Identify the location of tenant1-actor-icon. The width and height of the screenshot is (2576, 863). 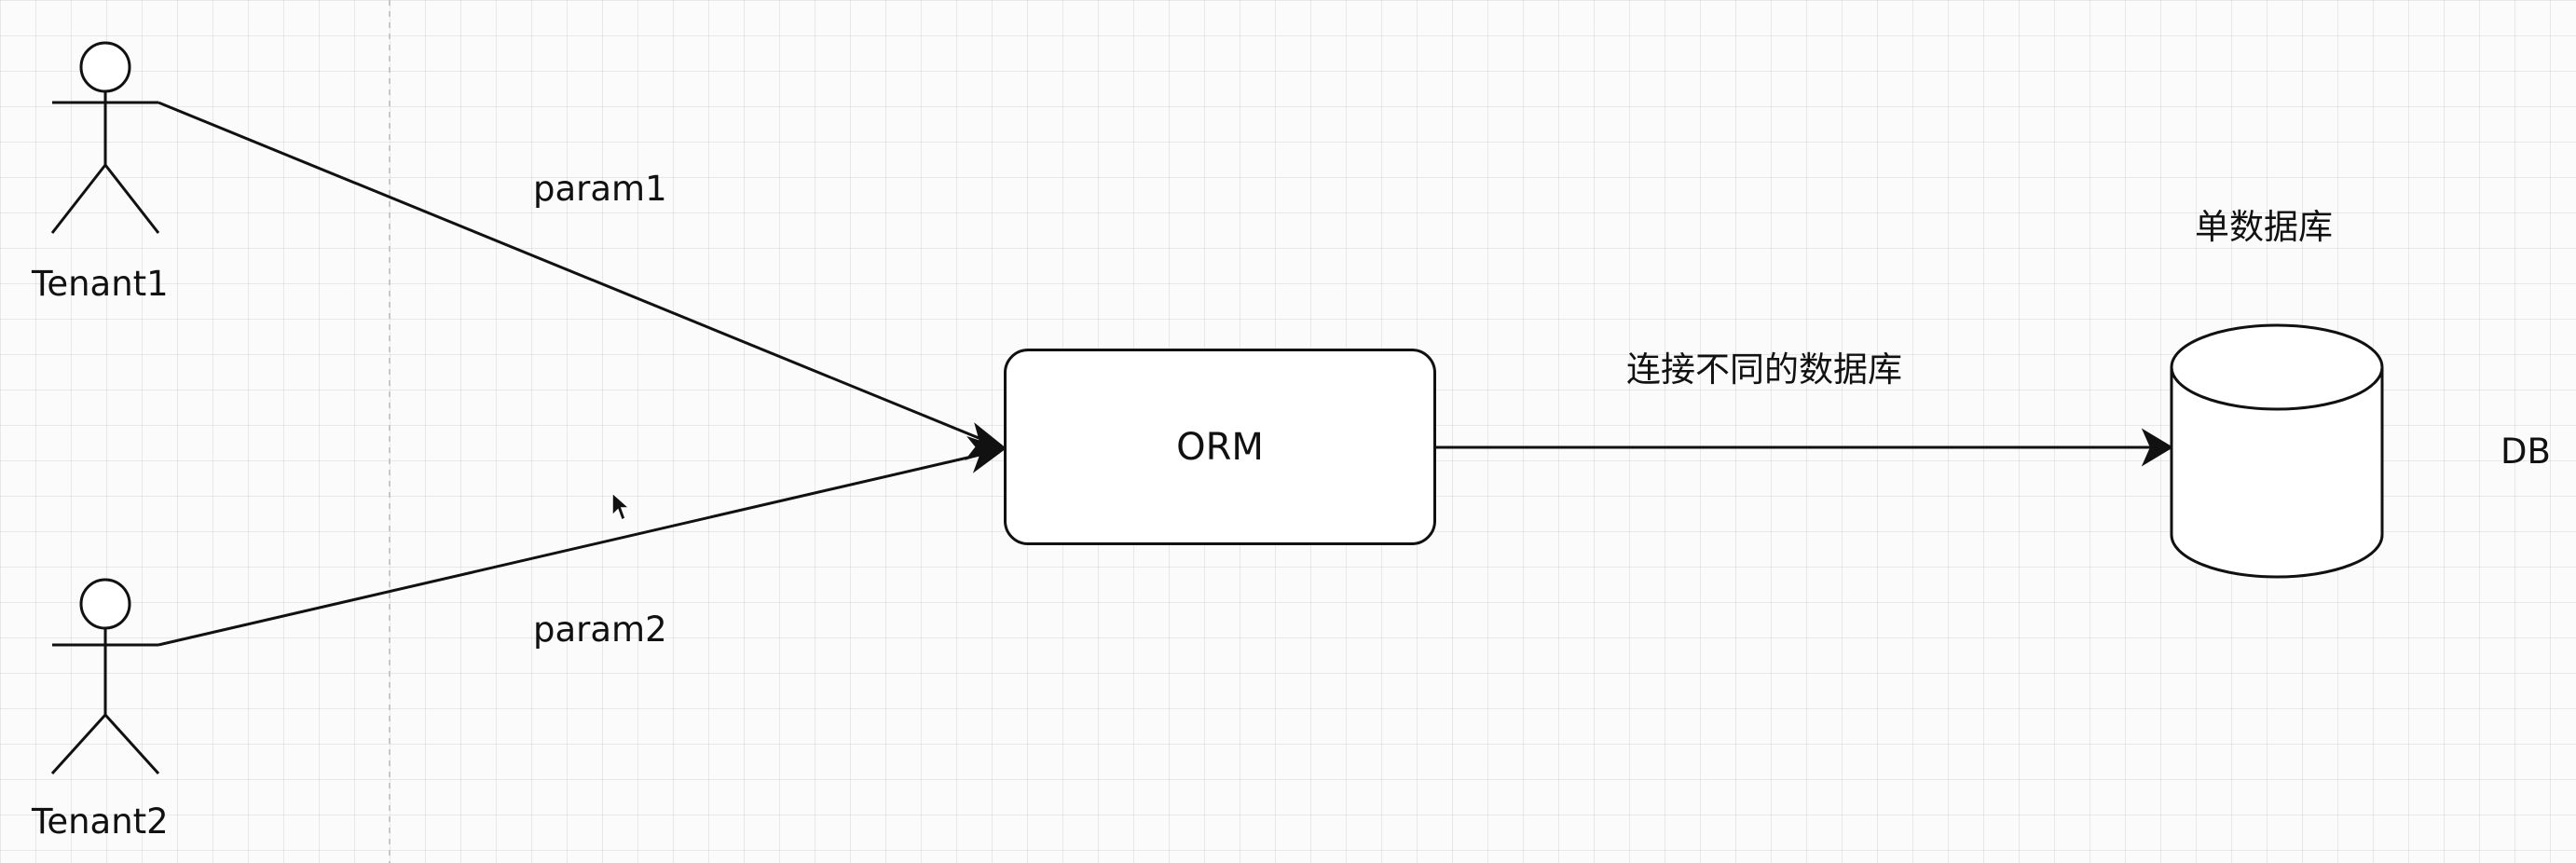
(105, 137).